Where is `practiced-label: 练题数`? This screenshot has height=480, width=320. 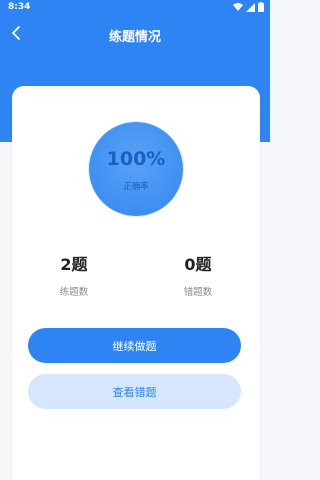 practiced-label: 练题数 is located at coordinates (74, 292).